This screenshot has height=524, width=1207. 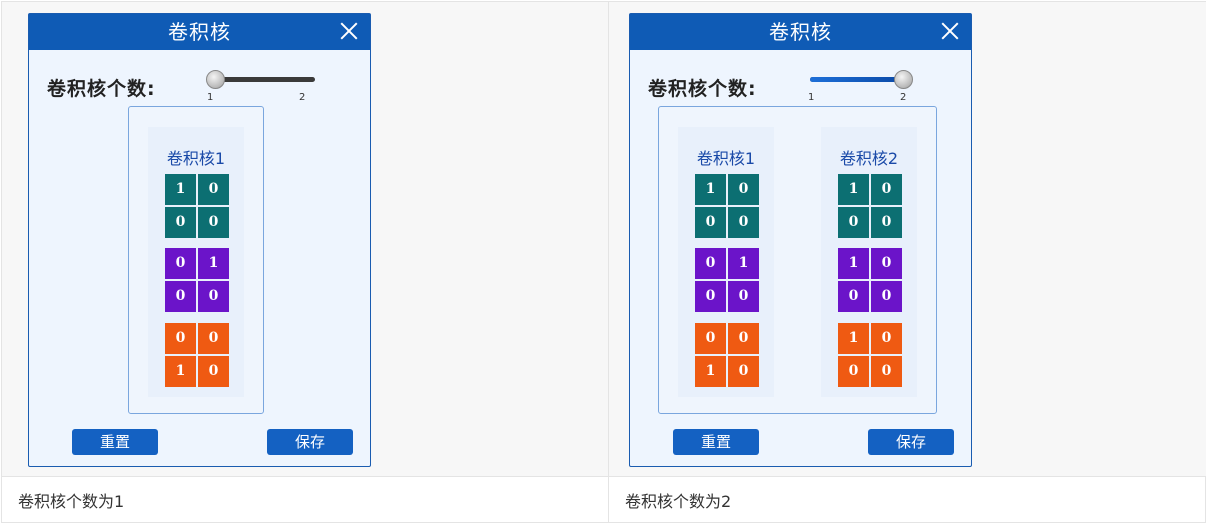 What do you see at coordinates (603, 476) in the screenshot?
I see `row-divider` at bounding box center [603, 476].